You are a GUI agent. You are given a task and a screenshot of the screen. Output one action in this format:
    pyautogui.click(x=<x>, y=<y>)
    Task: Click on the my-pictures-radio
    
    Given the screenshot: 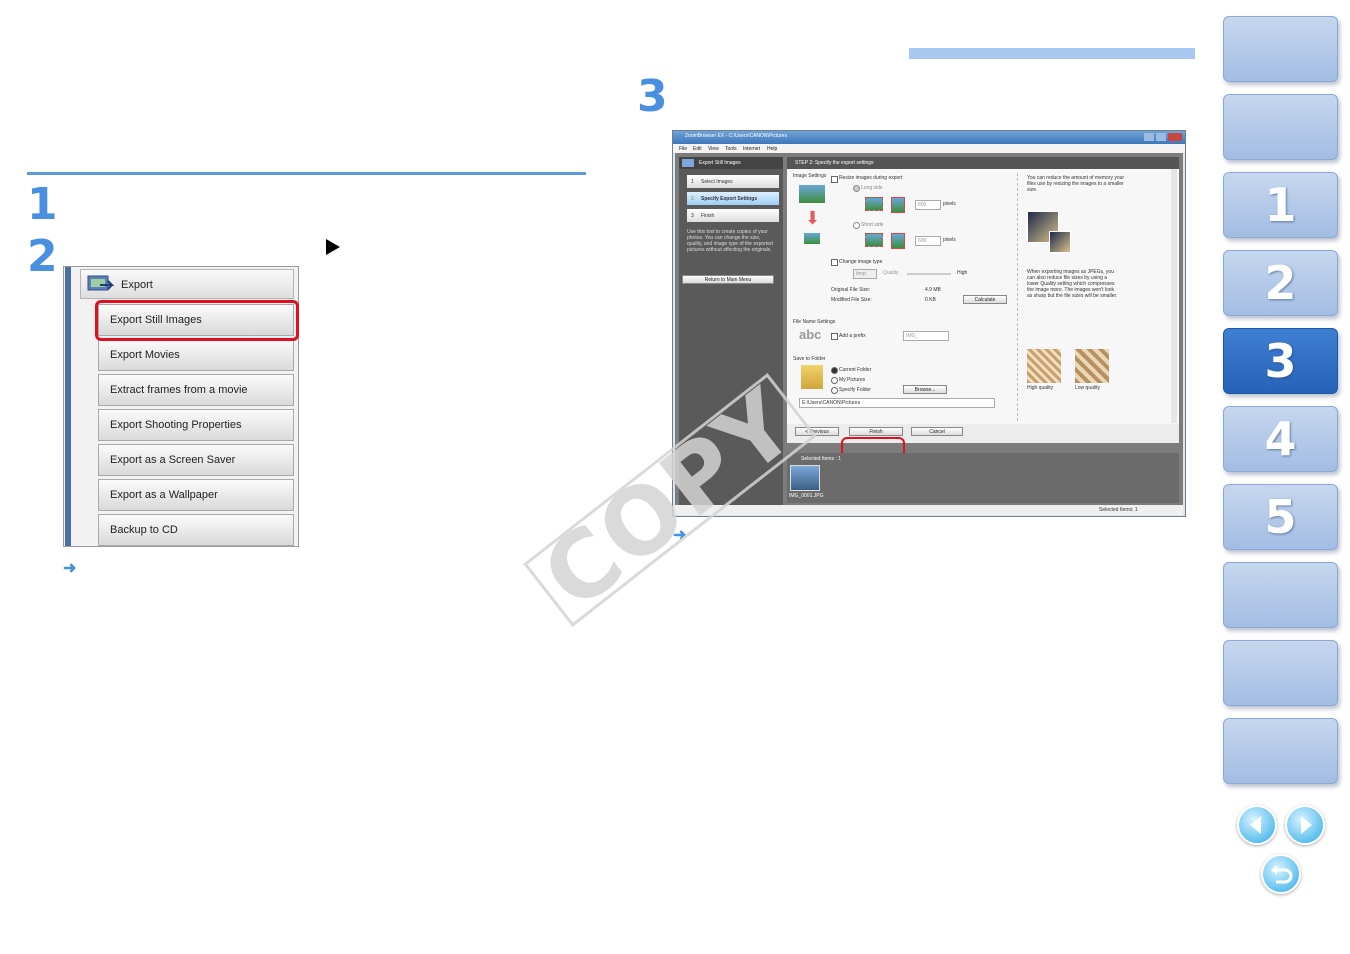 What is the action you would take?
    pyautogui.click(x=834, y=380)
    